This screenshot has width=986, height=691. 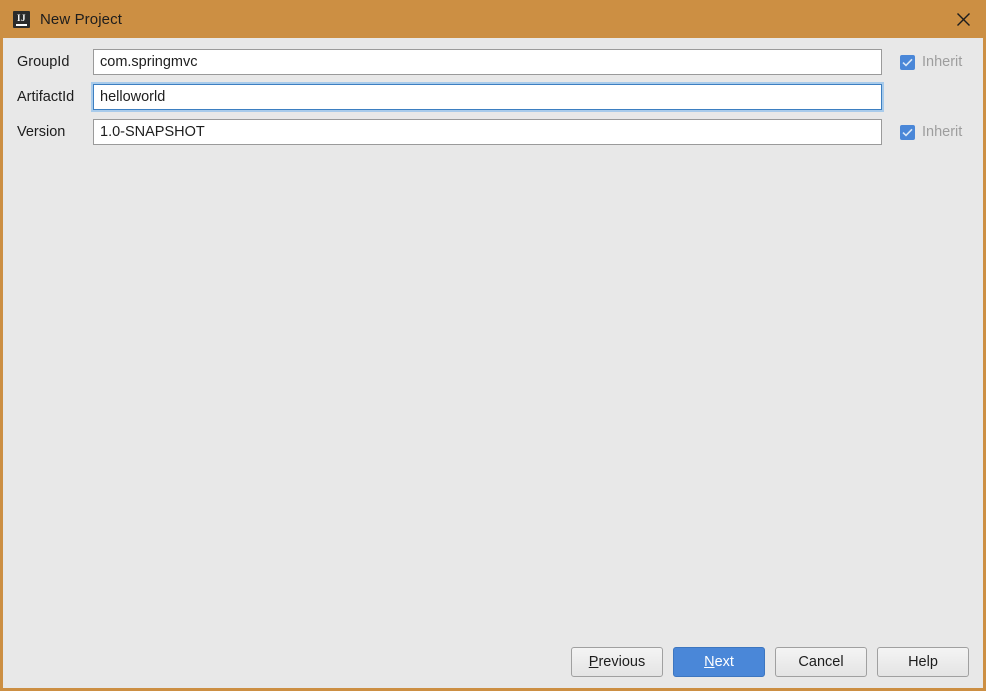 I want to click on next-button-label: ext, so click(x=724, y=662).